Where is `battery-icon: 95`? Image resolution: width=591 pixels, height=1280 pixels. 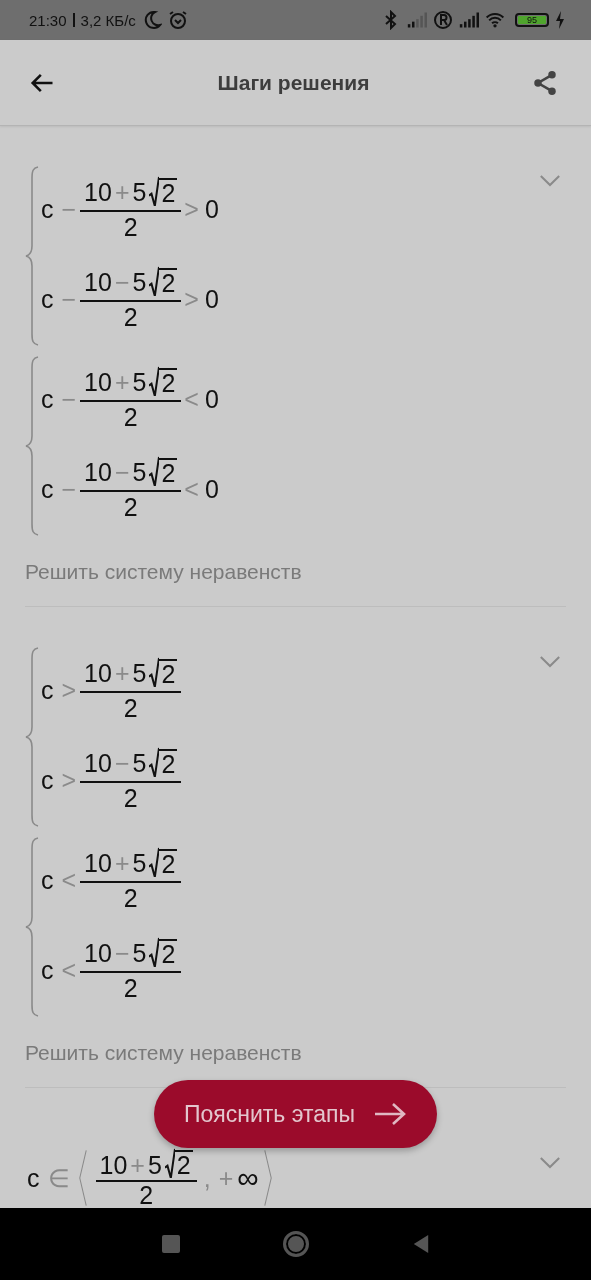 battery-icon: 95 is located at coordinates (532, 20).